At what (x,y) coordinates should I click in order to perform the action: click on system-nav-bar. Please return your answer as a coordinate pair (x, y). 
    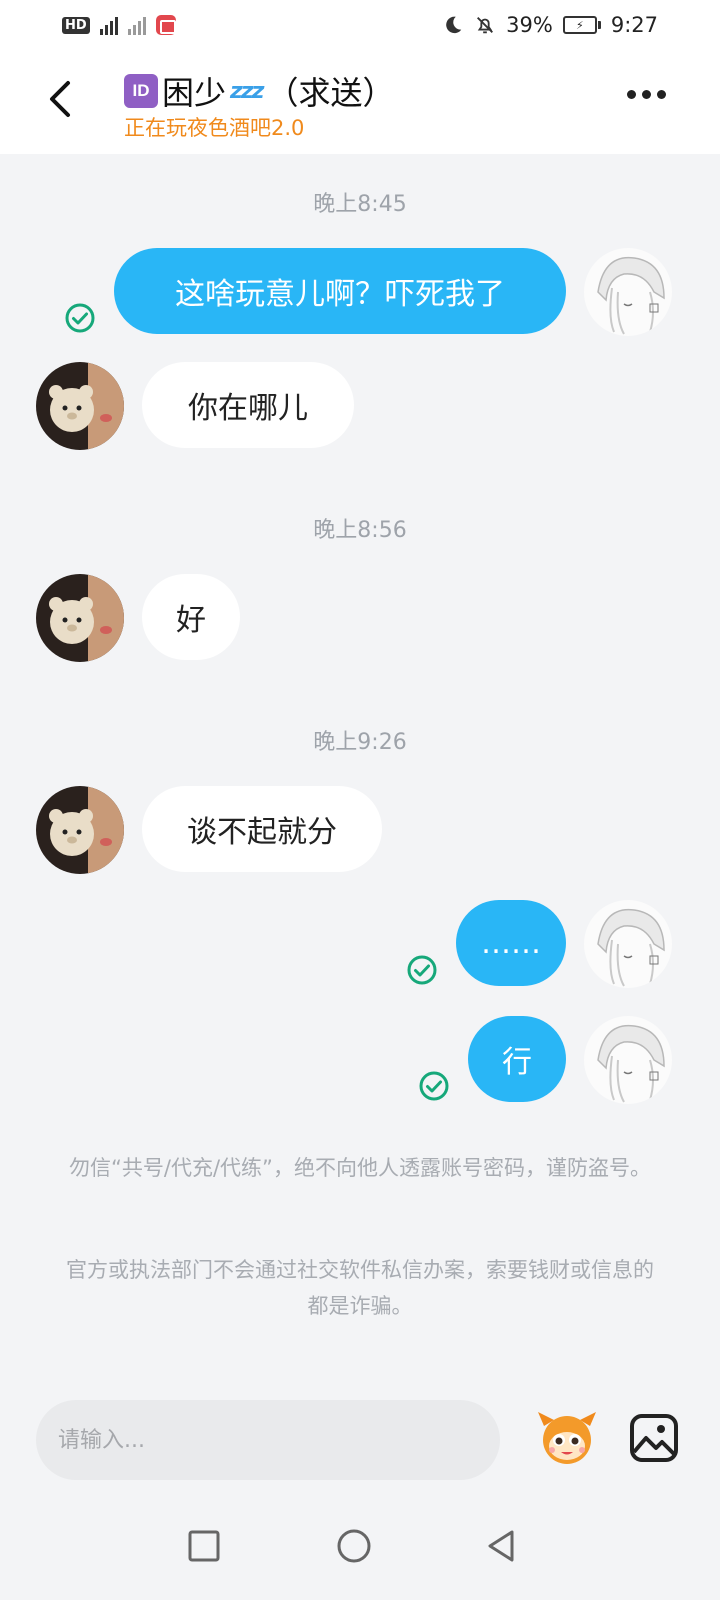
    Looking at the image, I should click on (360, 1548).